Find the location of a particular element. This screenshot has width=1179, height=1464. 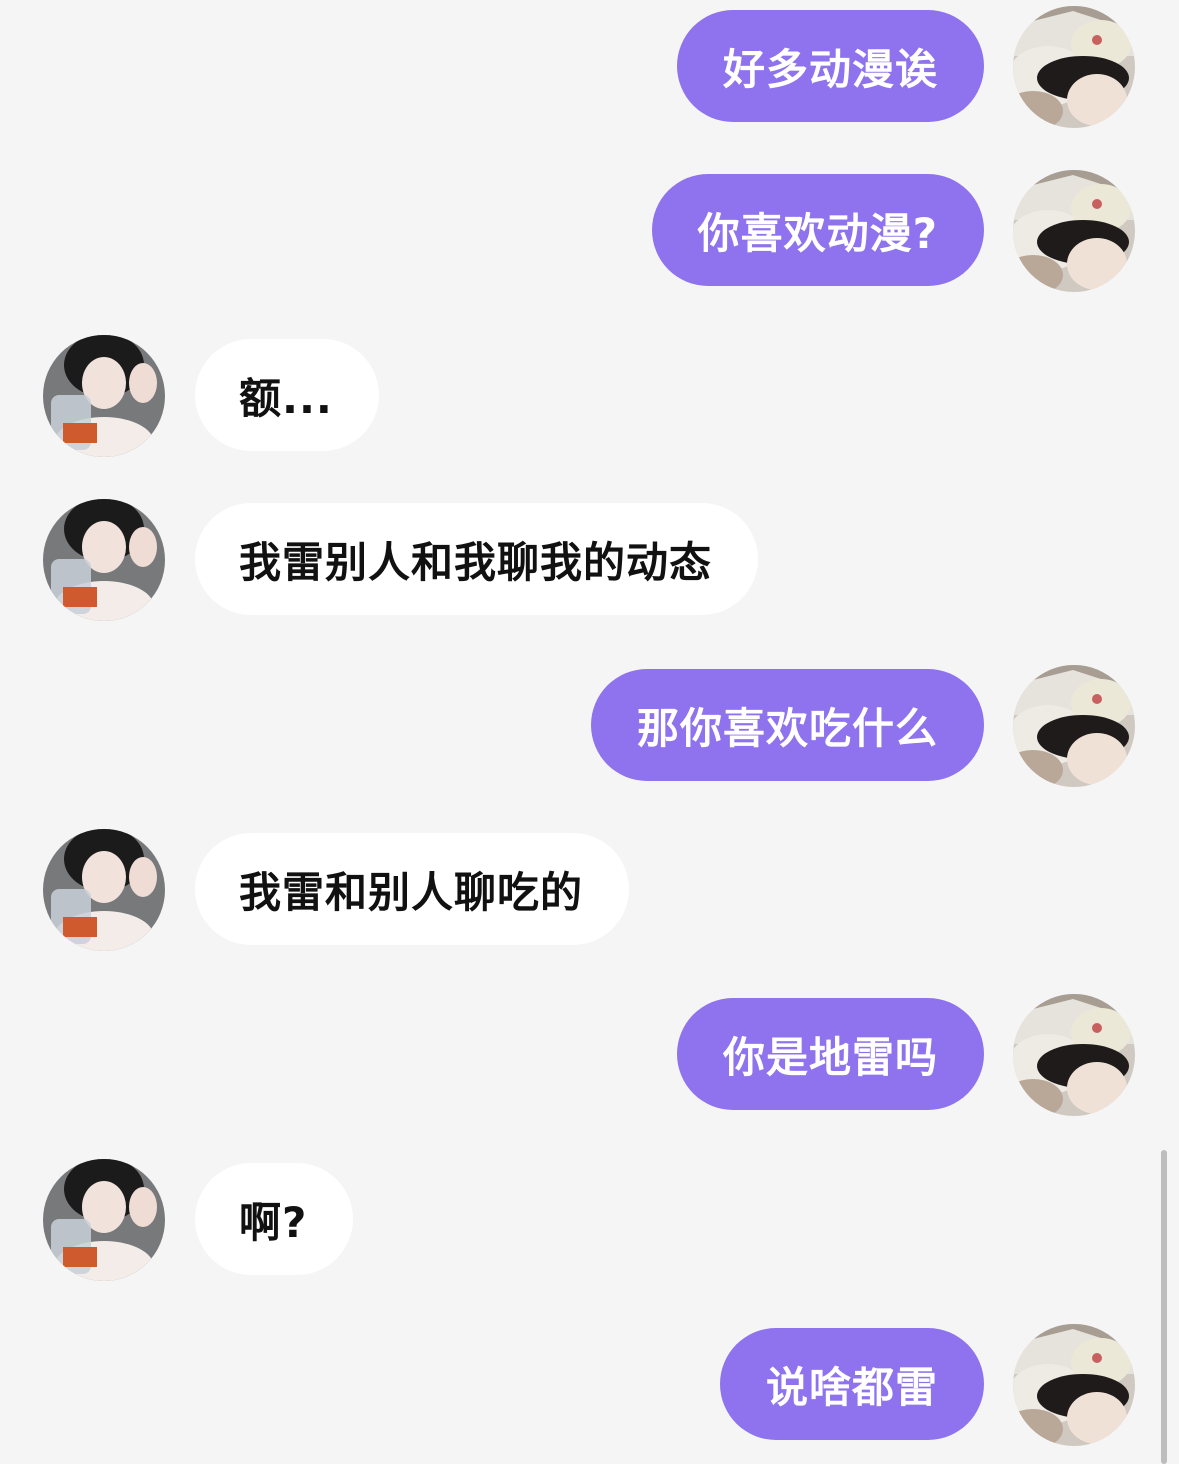

message-bubble-incoming: 啊? is located at coordinates (274, 1219).